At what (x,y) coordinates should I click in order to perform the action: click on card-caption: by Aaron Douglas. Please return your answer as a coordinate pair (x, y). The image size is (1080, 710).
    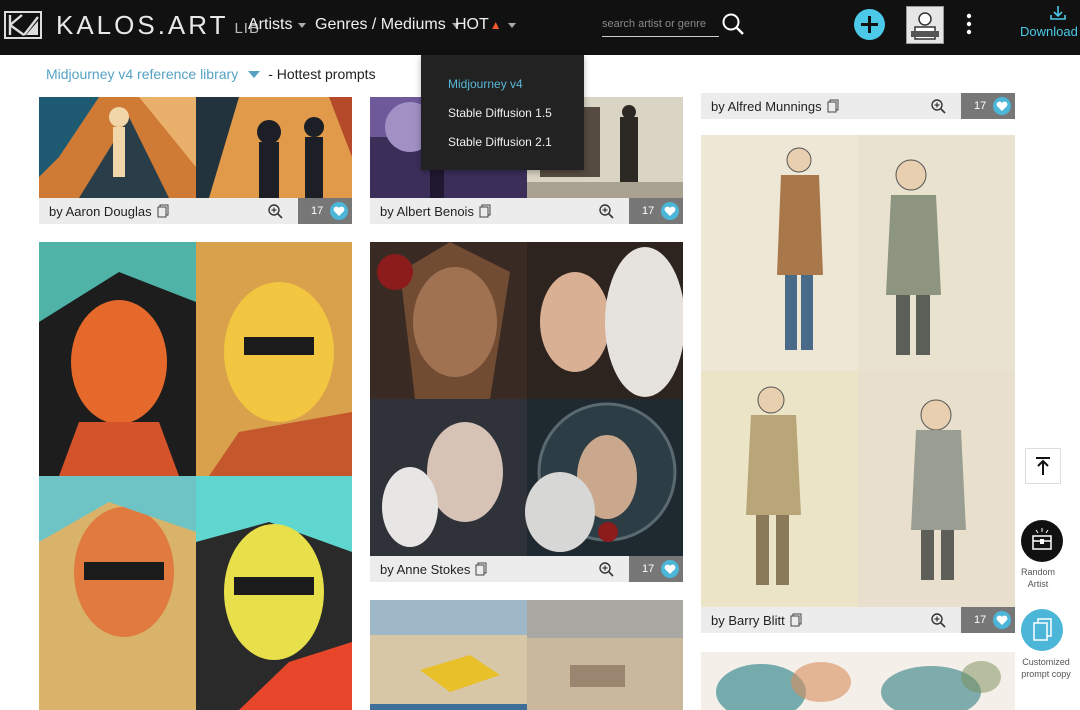
    Looking at the image, I should click on (168, 211).